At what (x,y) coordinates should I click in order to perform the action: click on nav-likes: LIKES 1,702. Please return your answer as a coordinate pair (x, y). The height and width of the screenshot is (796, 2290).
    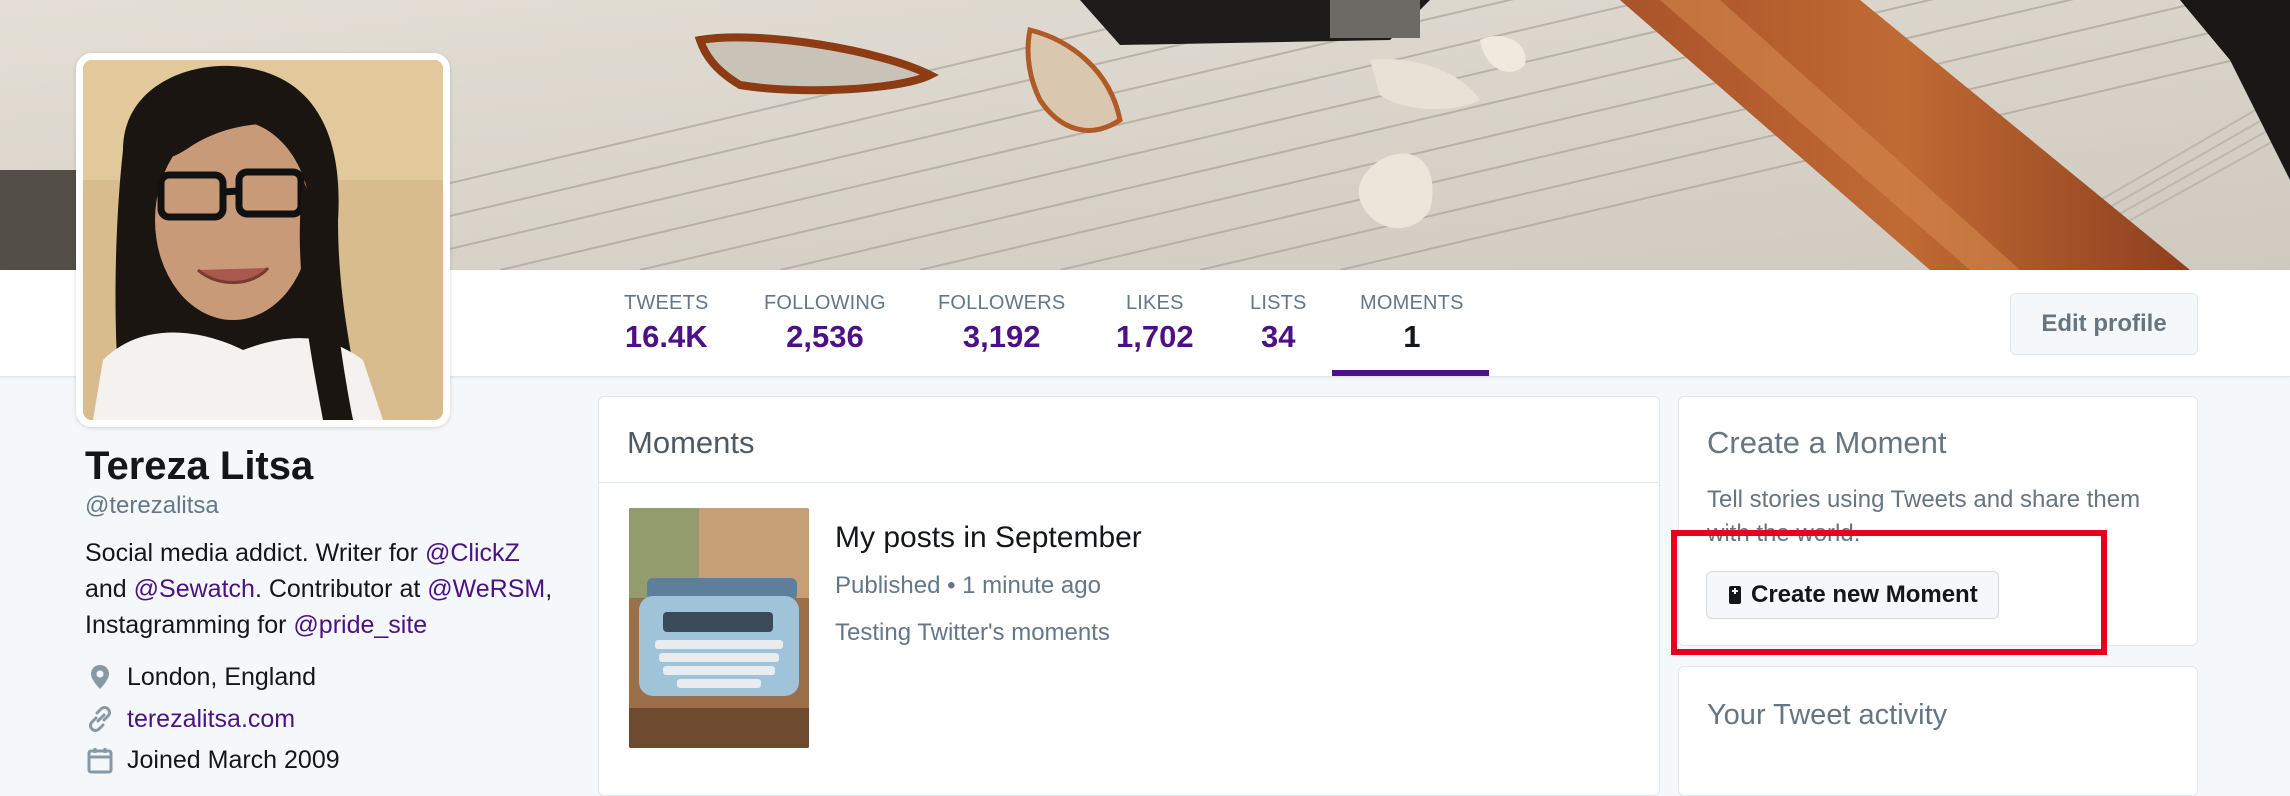
    Looking at the image, I should click on (1155, 334).